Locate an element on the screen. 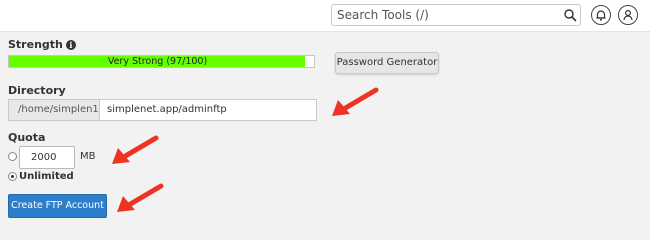  notifications-button is located at coordinates (601, 15).